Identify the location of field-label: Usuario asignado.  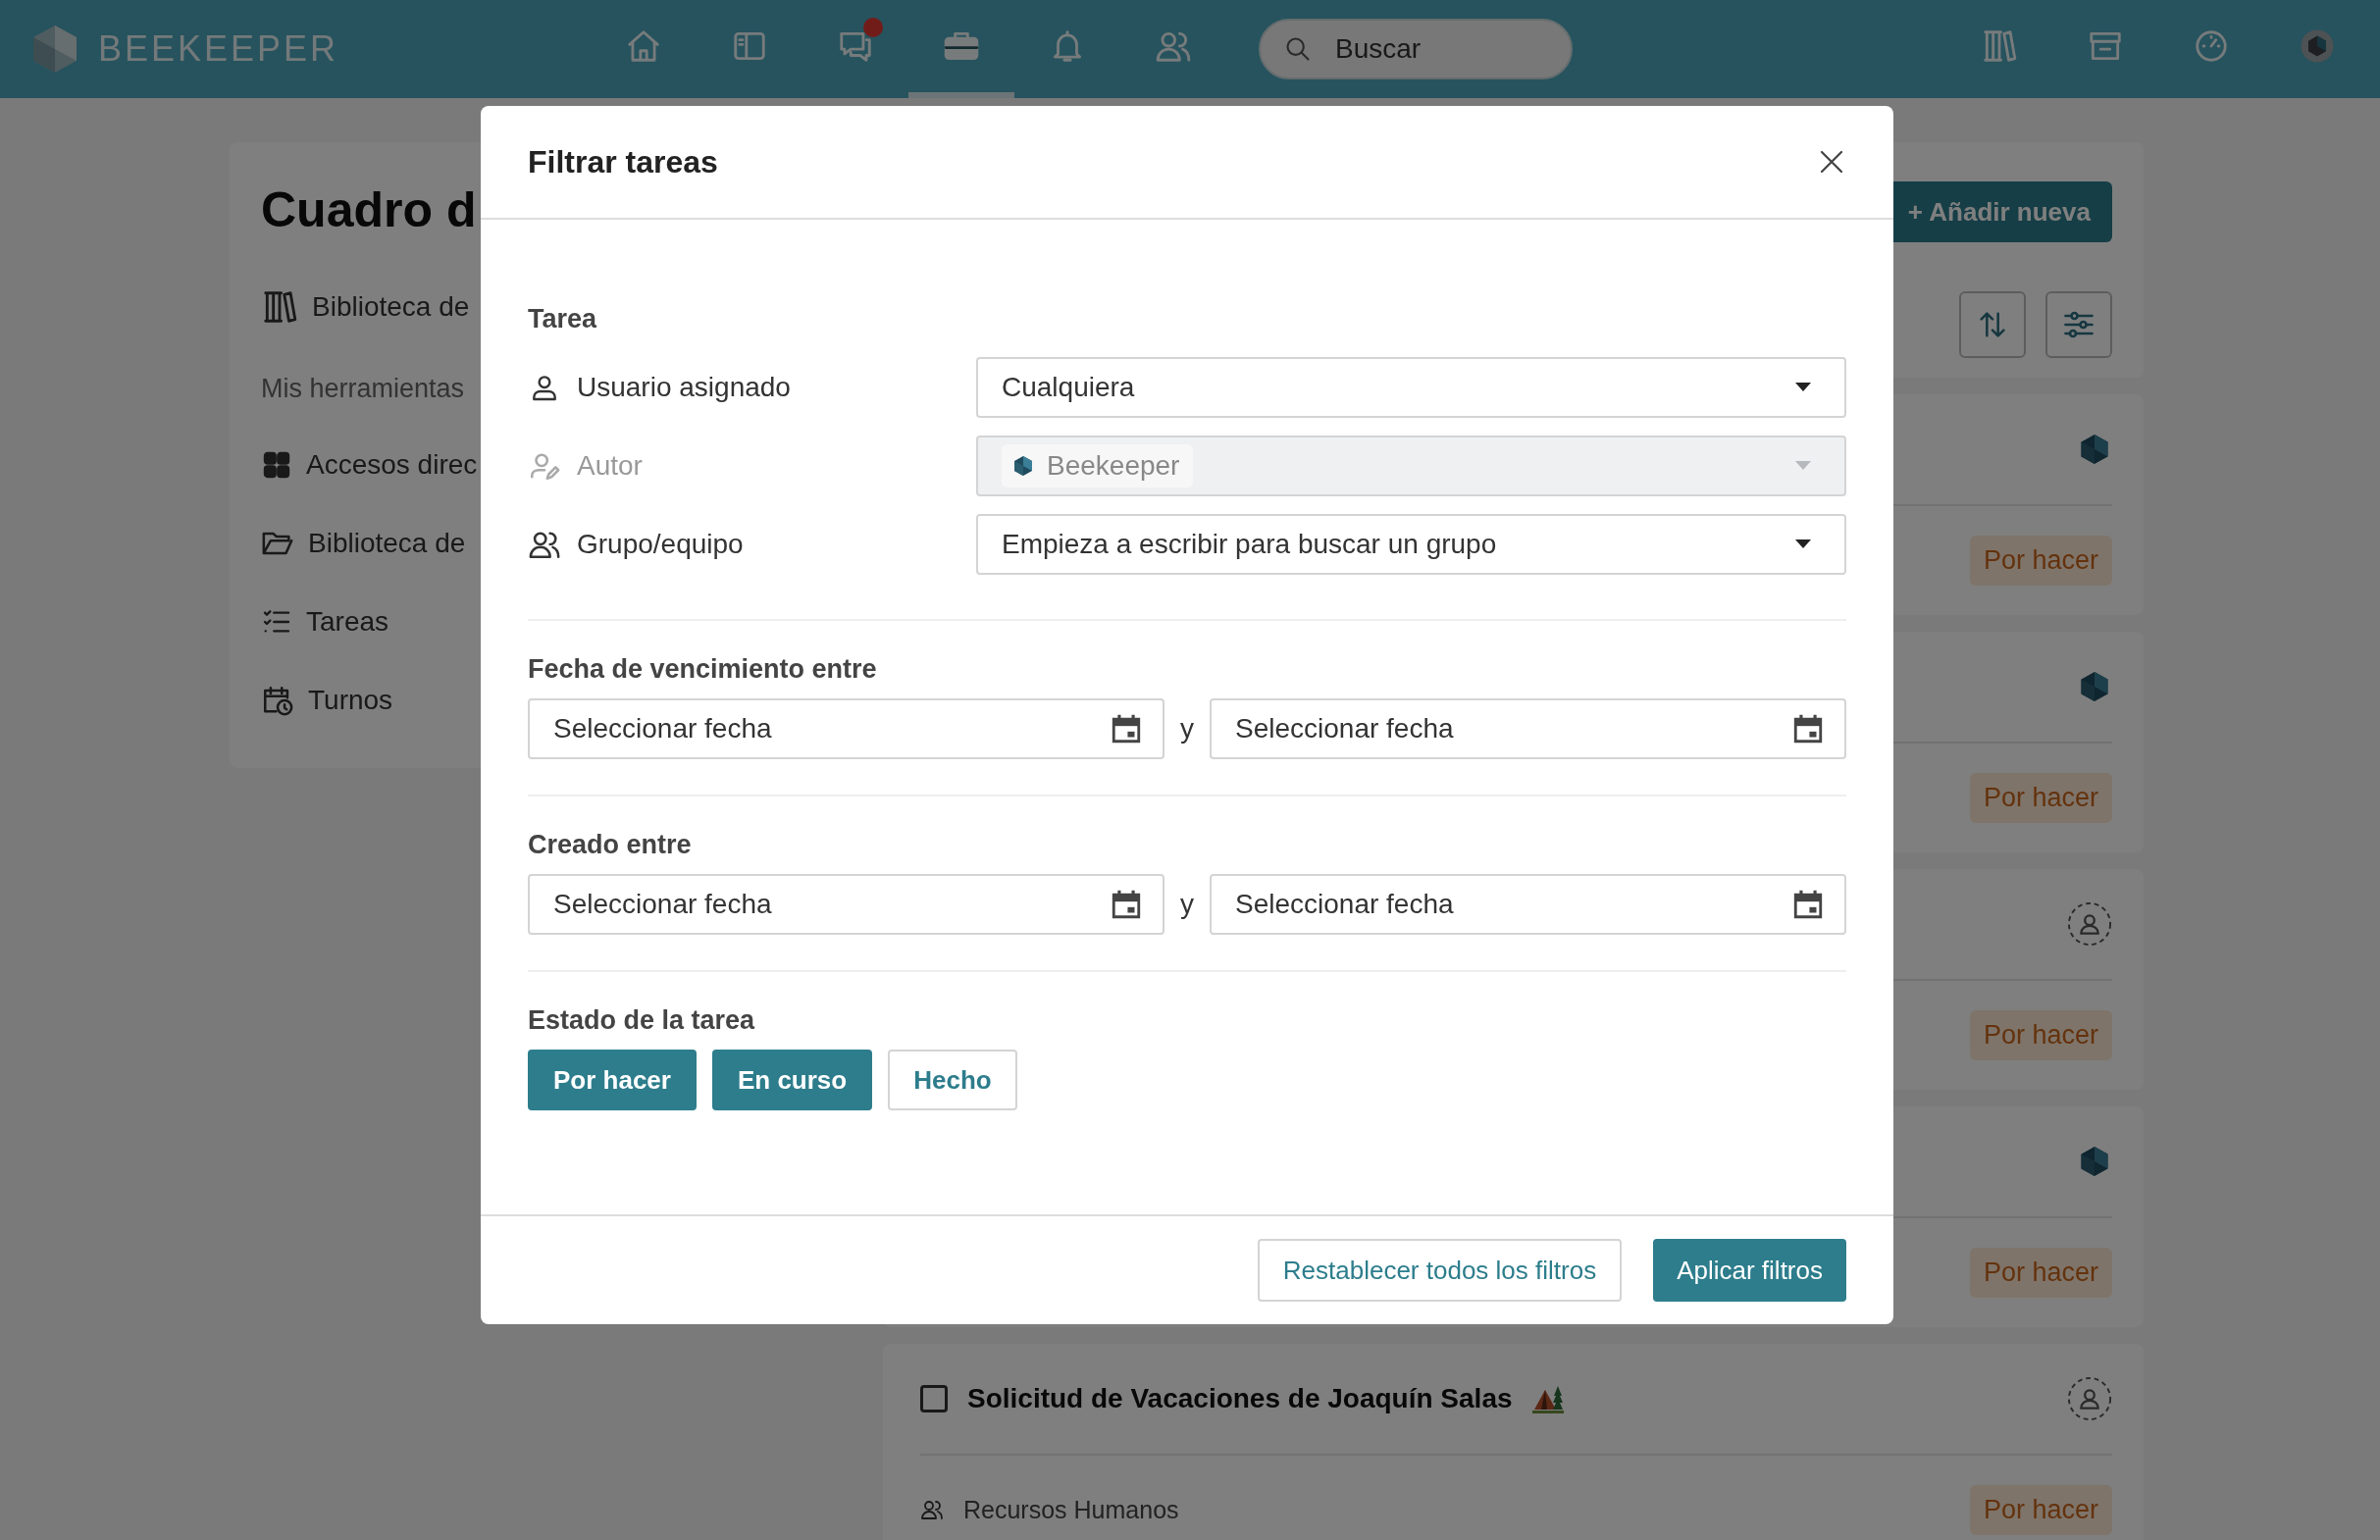
(684, 387).